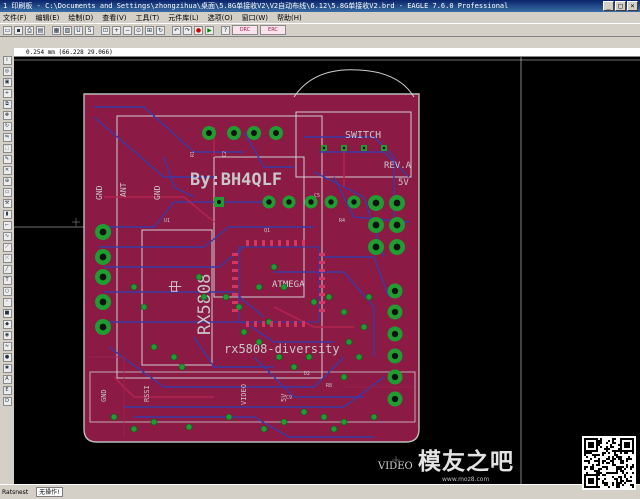 The height and width of the screenshot is (499, 640). Describe the element at coordinates (225, 30) in the screenshot. I see `help-icon: ?` at that location.